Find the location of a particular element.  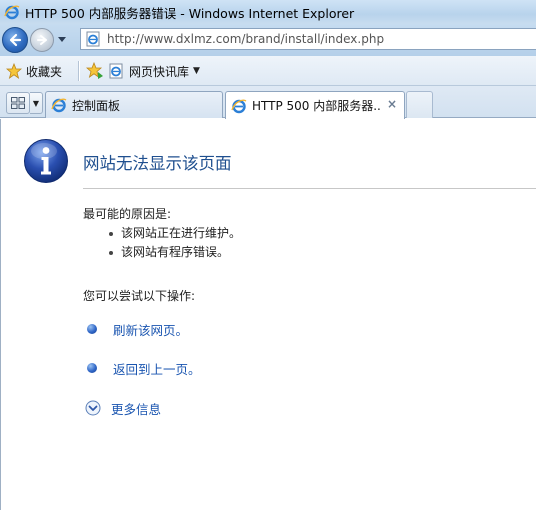

reasons-list: 该网站正在进行维护。 该网站有程序错误。 is located at coordinates (174, 243).